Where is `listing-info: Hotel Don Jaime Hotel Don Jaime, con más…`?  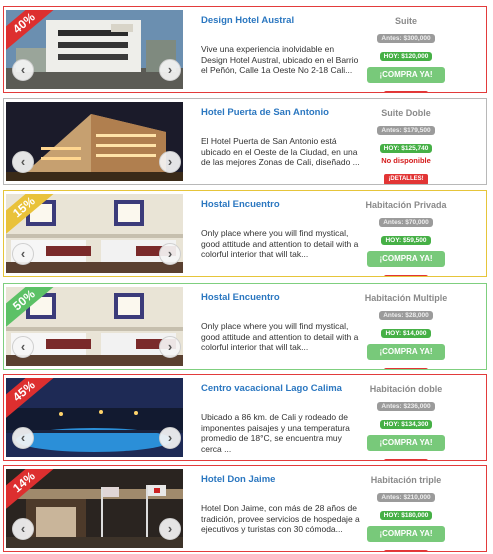 listing-info: Hotel Don Jaime Hotel Don Jaime, con más… is located at coordinates (281, 504).